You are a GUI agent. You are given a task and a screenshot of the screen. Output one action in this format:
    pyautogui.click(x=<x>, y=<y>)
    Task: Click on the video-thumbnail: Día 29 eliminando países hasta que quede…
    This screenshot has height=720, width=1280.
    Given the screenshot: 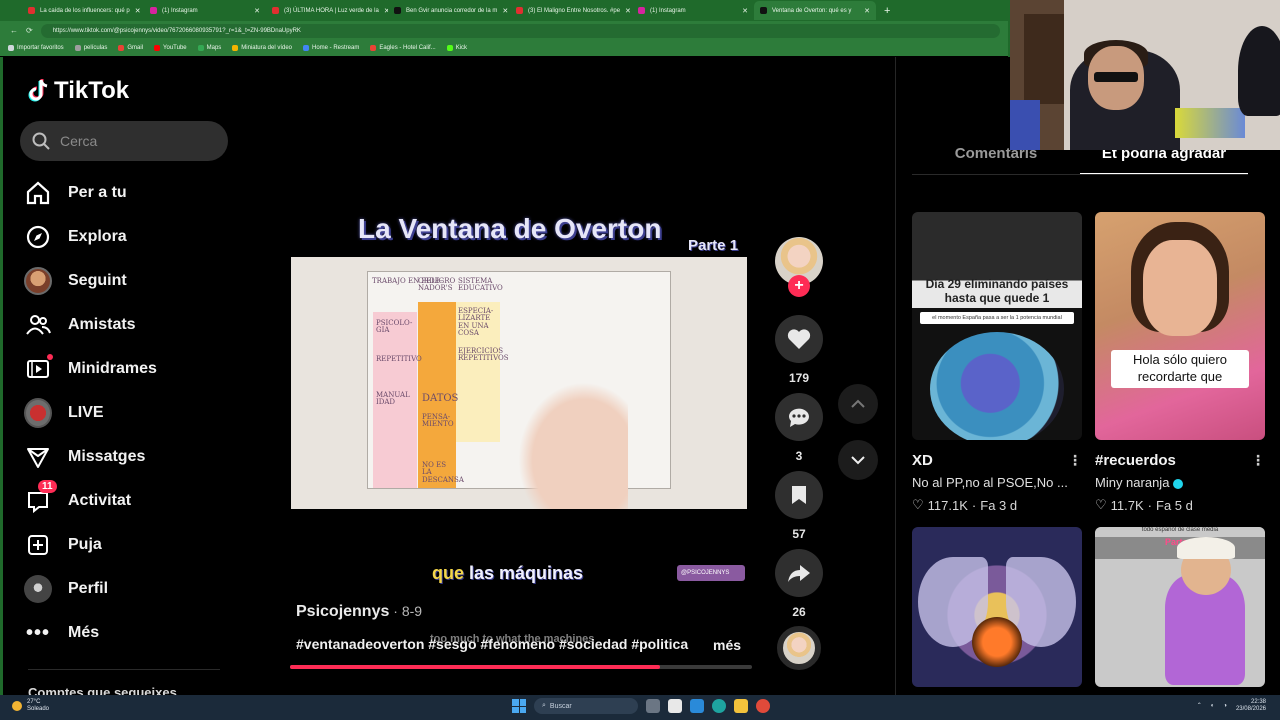 What is the action you would take?
    pyautogui.click(x=997, y=326)
    